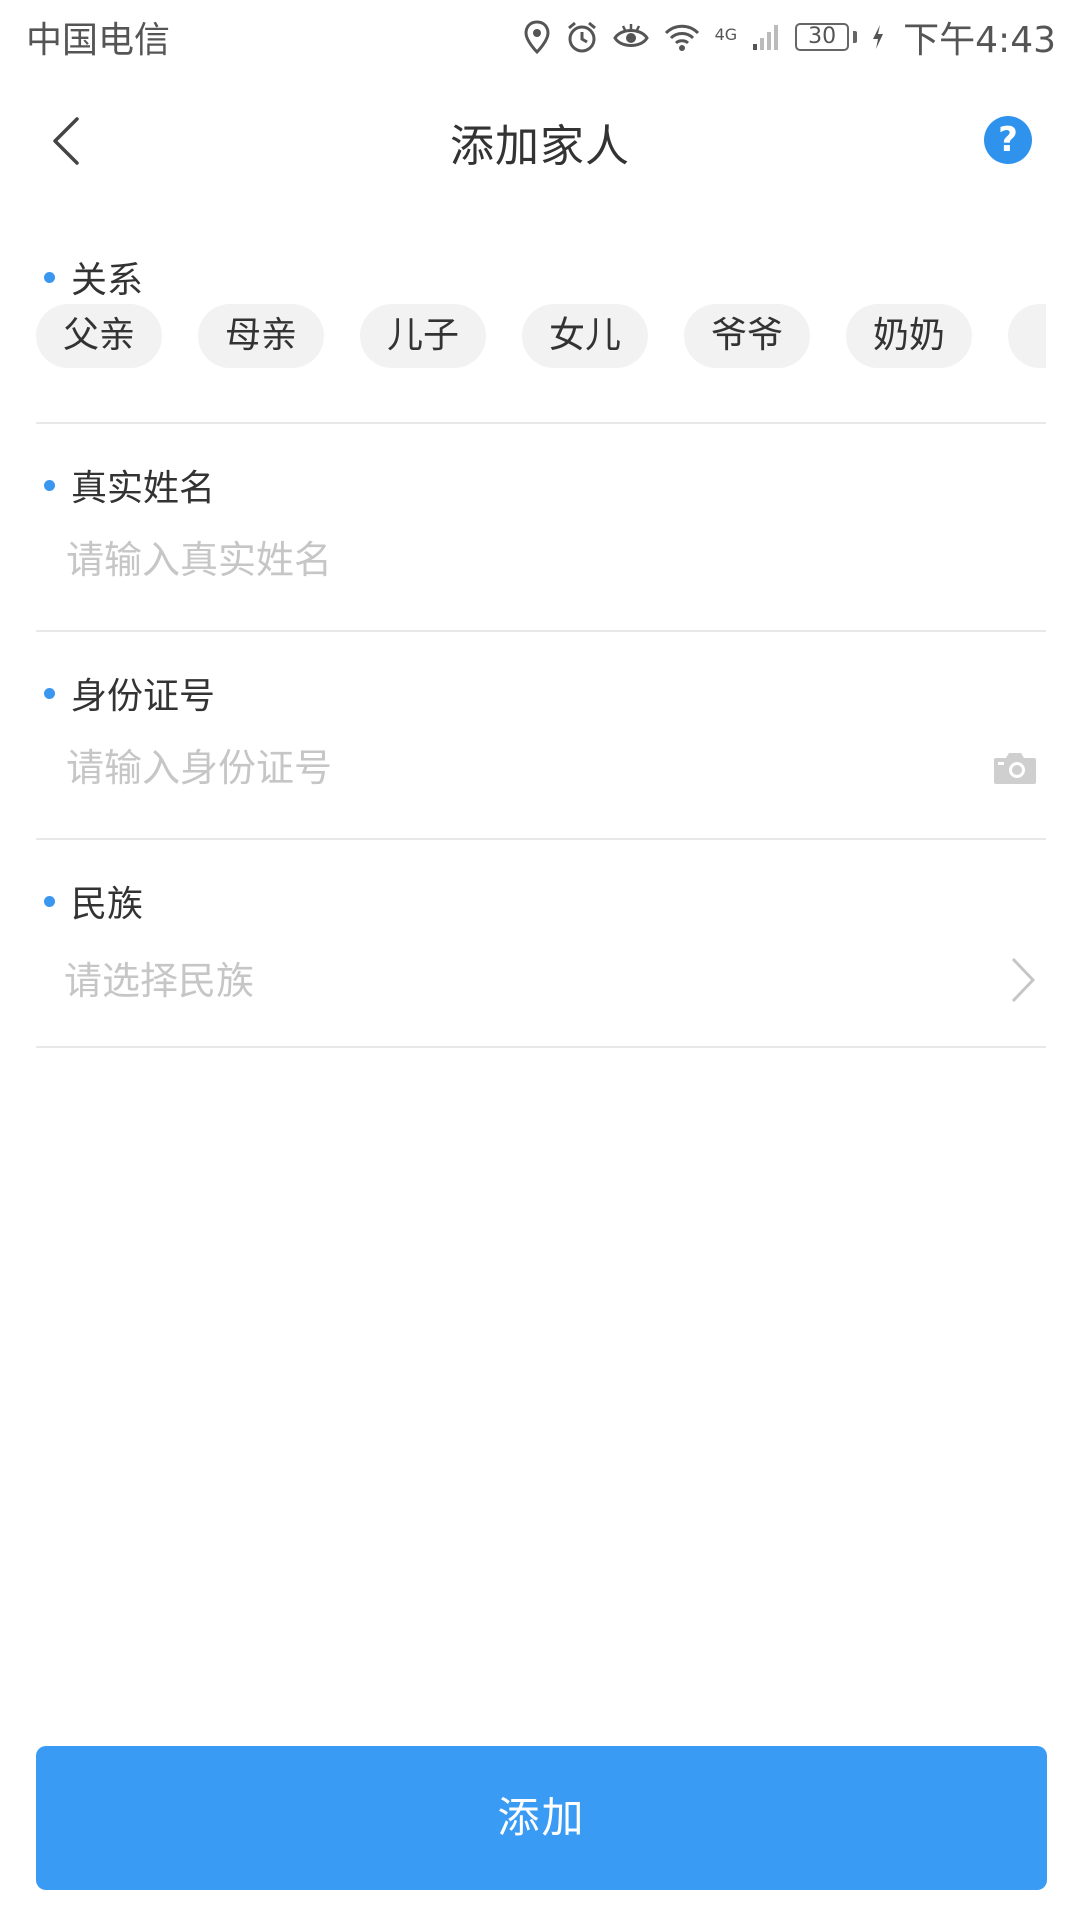  Describe the element at coordinates (537, 37) in the screenshot. I see `location-icon` at that location.